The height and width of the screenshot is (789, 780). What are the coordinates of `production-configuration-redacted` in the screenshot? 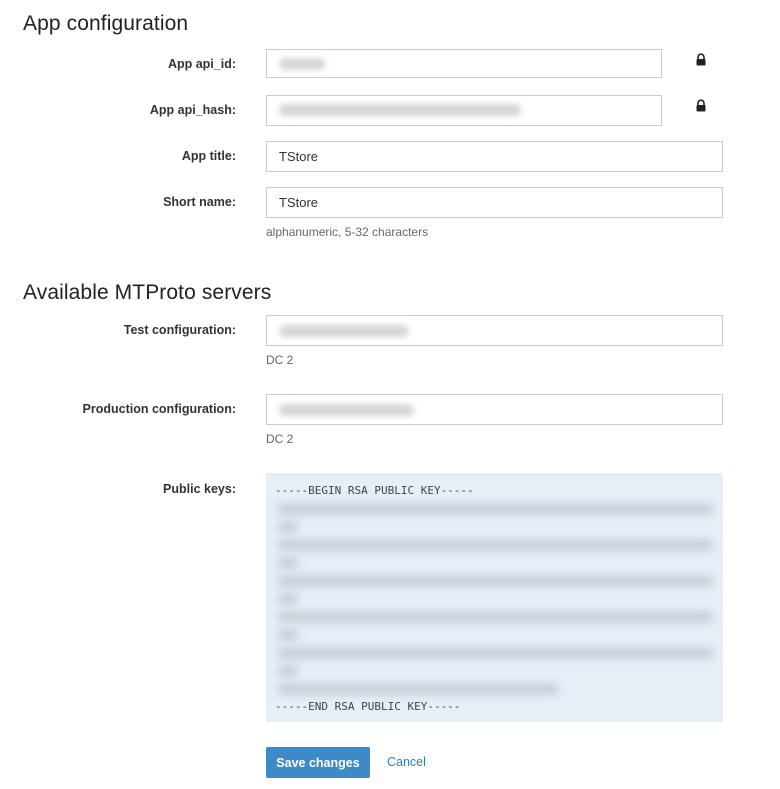 It's located at (346, 410).